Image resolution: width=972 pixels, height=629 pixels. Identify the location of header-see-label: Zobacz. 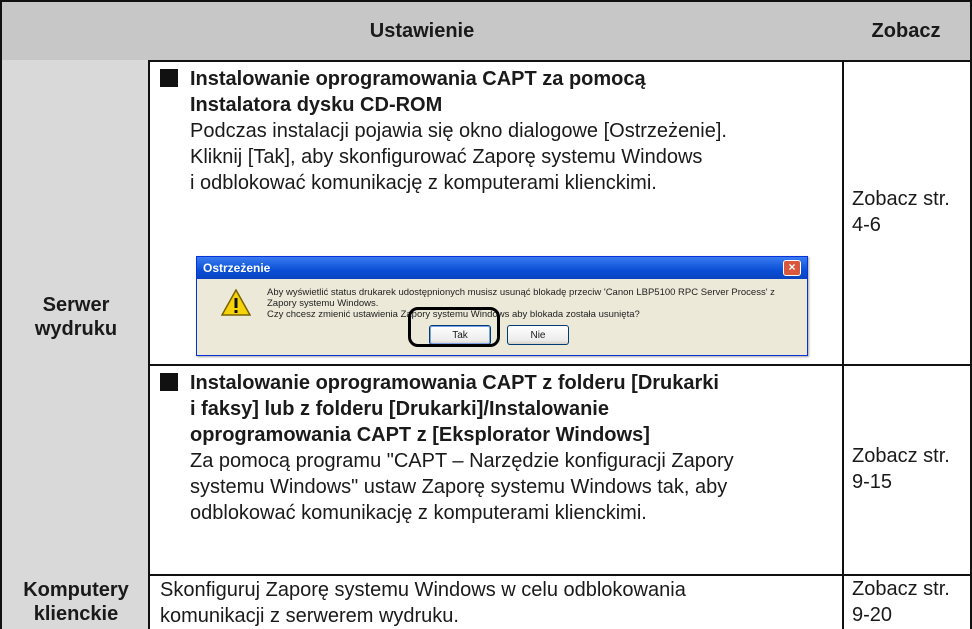
(906, 30).